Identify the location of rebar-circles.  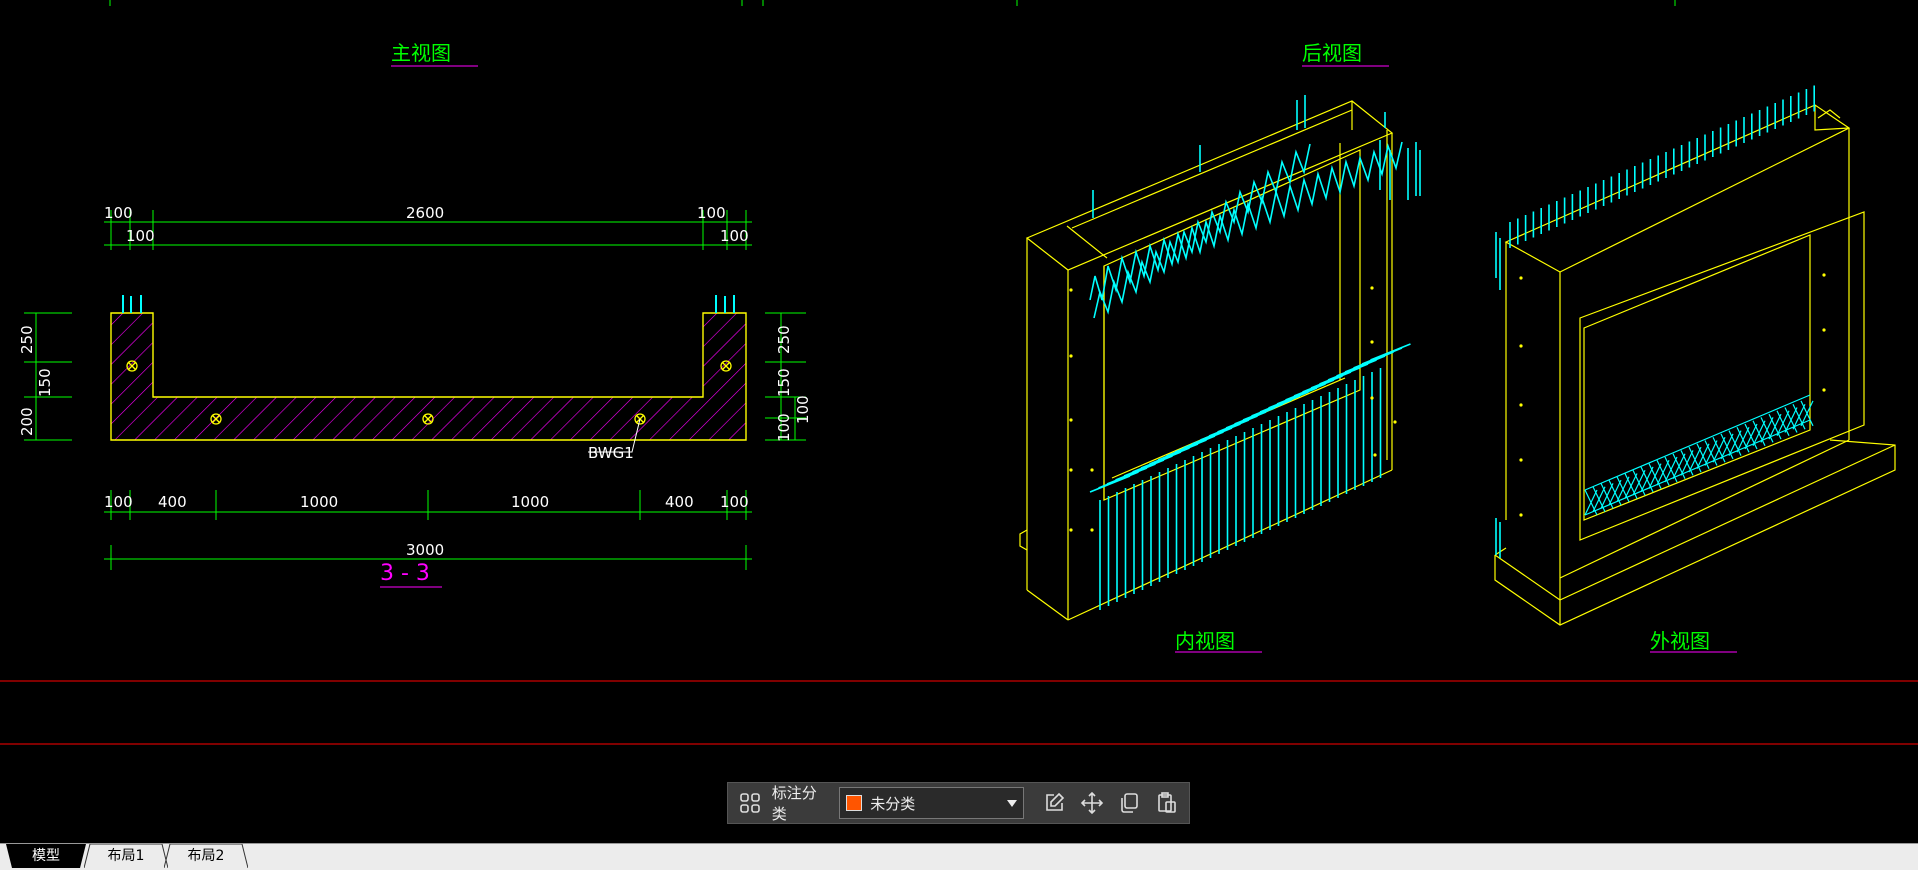
(429, 392).